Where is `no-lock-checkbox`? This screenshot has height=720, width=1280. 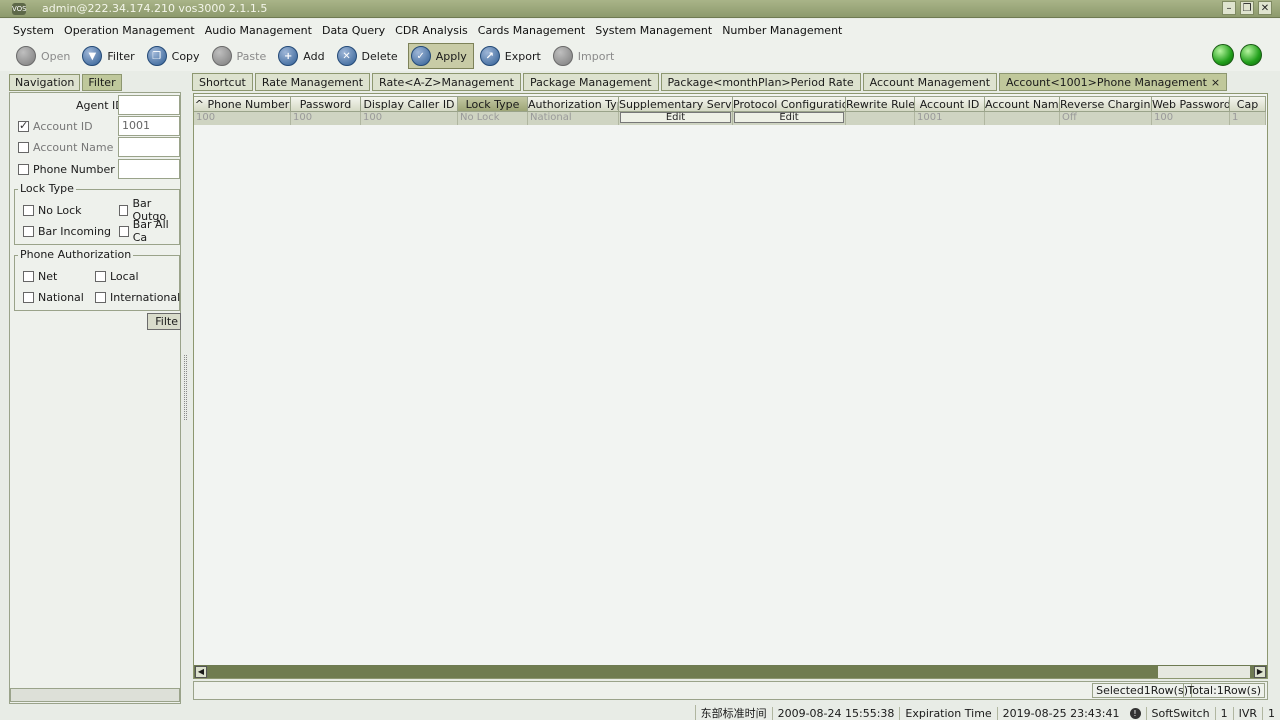 no-lock-checkbox is located at coordinates (28, 210).